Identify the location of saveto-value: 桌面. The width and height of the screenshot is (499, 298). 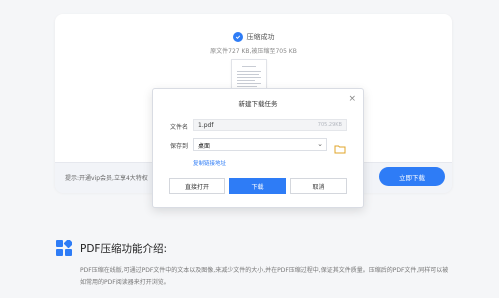
(204, 146).